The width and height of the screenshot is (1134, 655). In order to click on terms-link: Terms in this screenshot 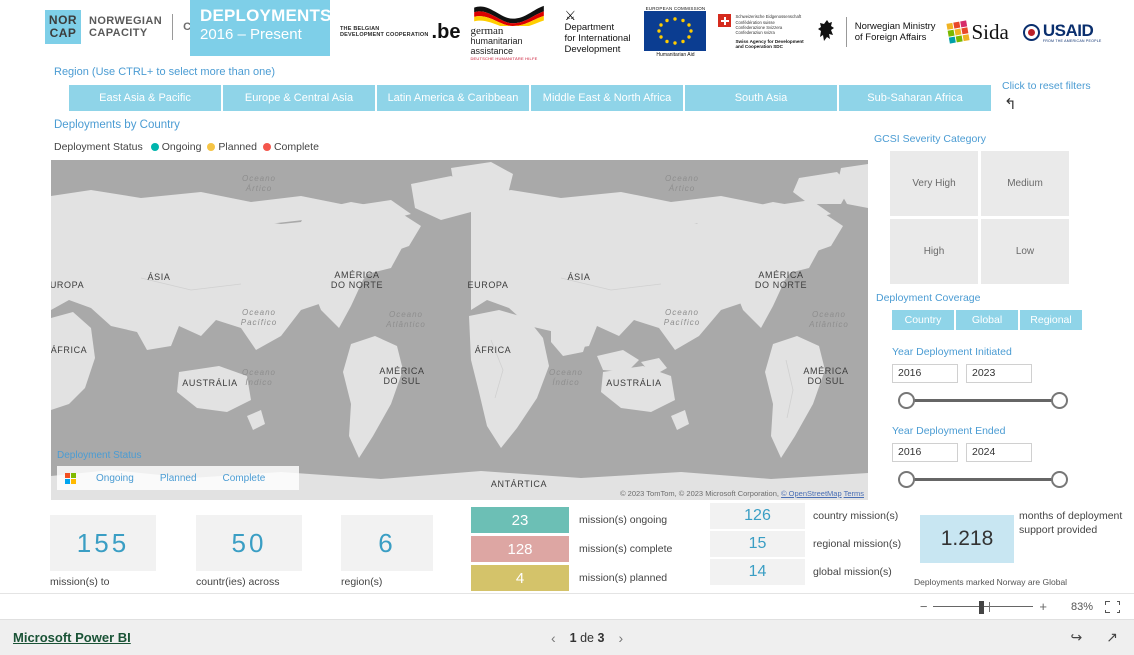, I will do `click(854, 493)`.